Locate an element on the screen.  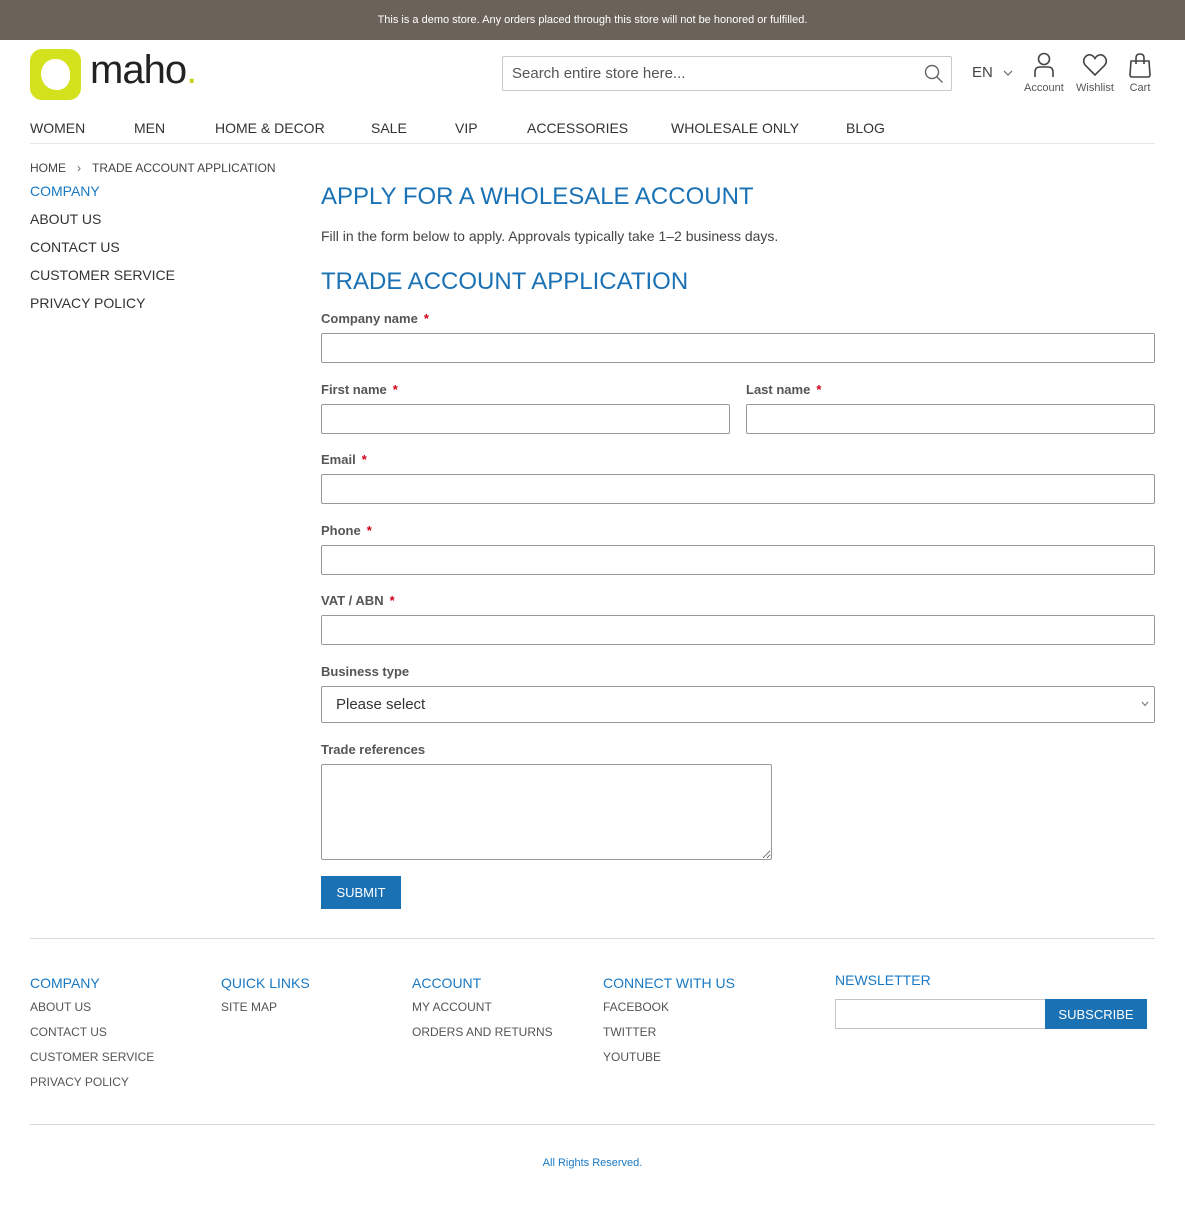
footer-quick-links: QUICK LINKS SITE MAP is located at coordinates (265, 1000).